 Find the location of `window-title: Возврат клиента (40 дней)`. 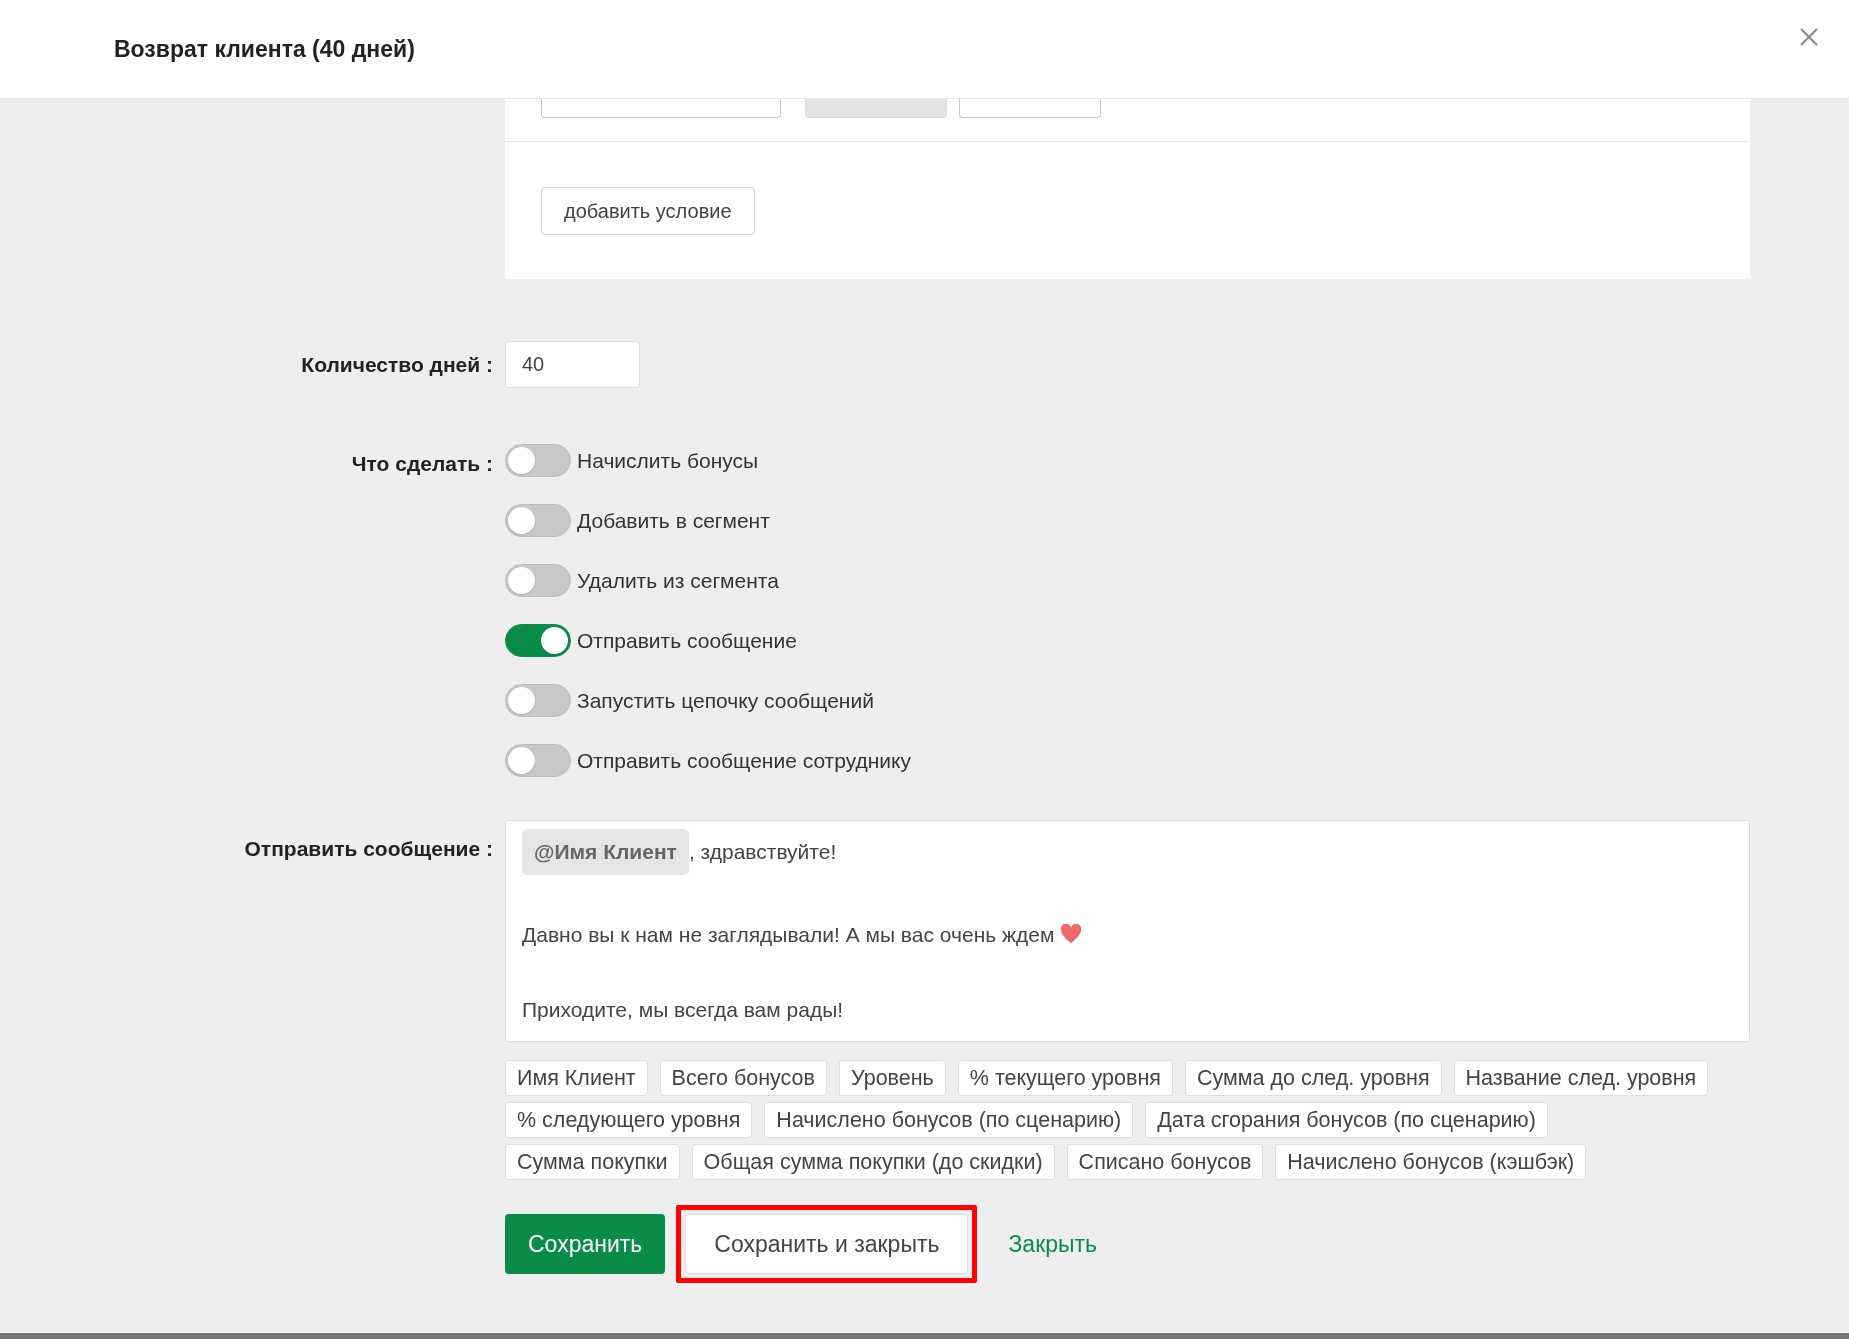

window-title: Возврат клиента (40 дней) is located at coordinates (264, 49).